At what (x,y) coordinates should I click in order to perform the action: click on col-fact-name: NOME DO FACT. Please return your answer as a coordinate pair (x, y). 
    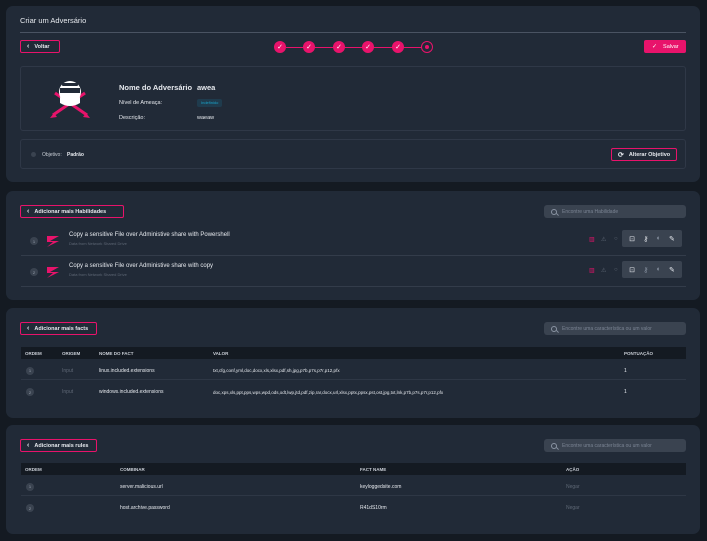
    Looking at the image, I should click on (116, 353).